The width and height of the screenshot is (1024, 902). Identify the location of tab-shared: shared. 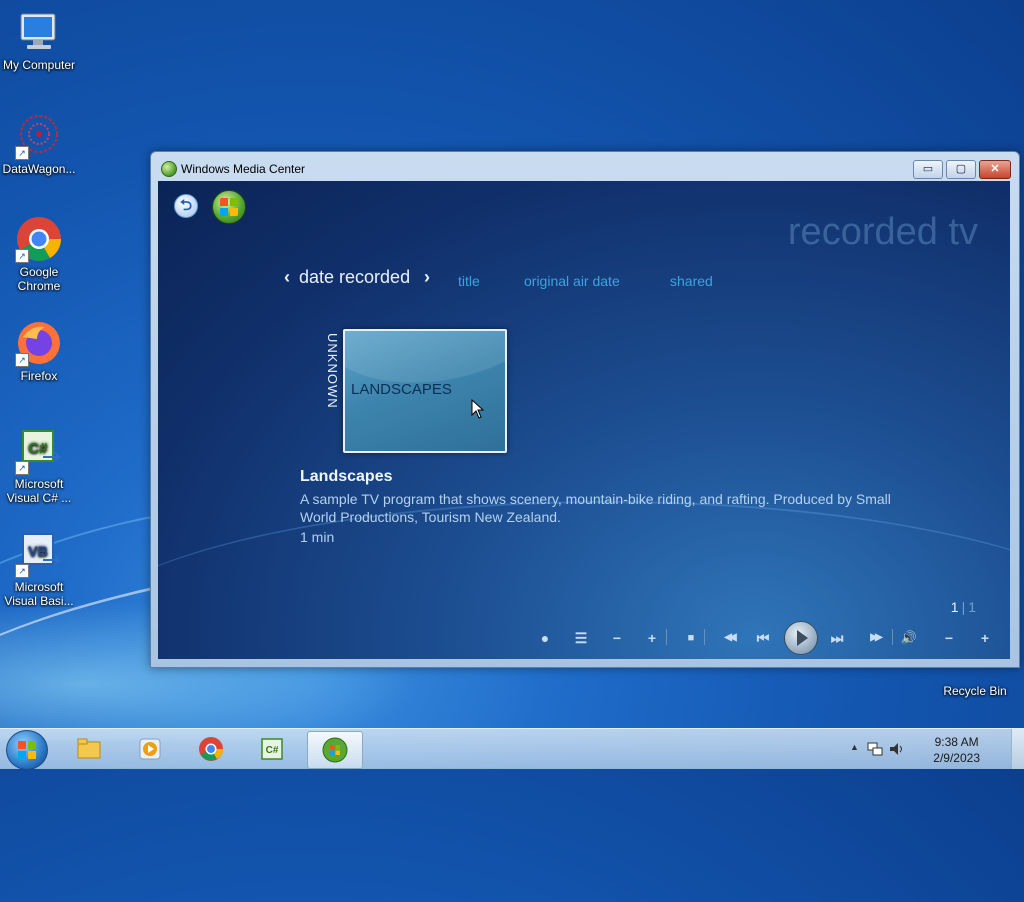
(691, 281).